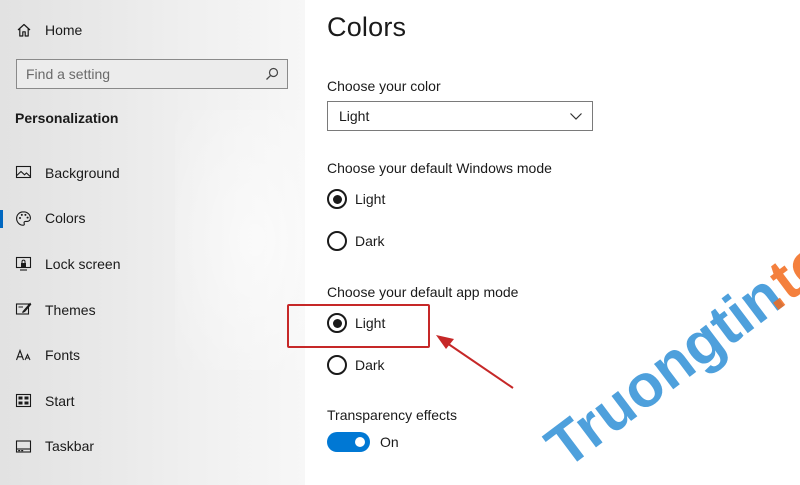 The width and height of the screenshot is (800, 485). I want to click on fonts-icon, so click(23, 355).